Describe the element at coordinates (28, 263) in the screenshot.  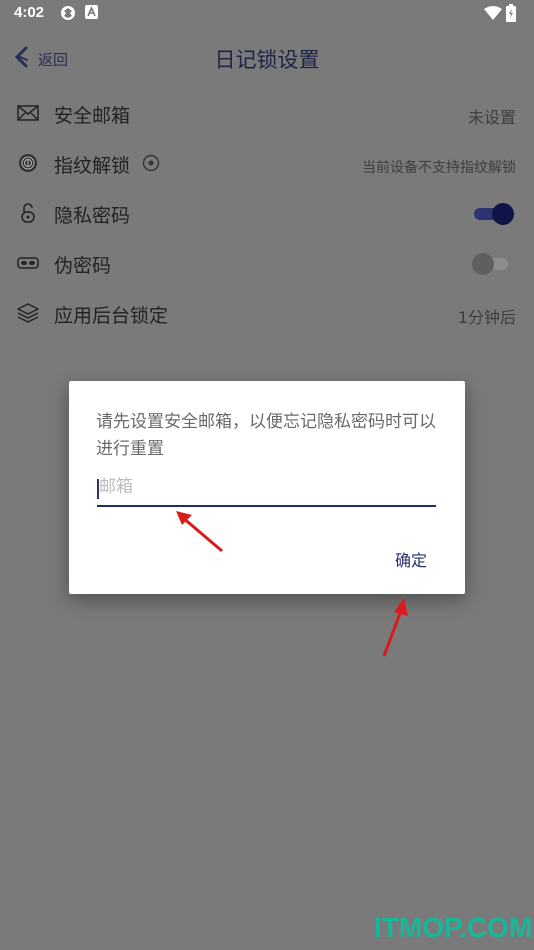
I see `mask-icon` at that location.